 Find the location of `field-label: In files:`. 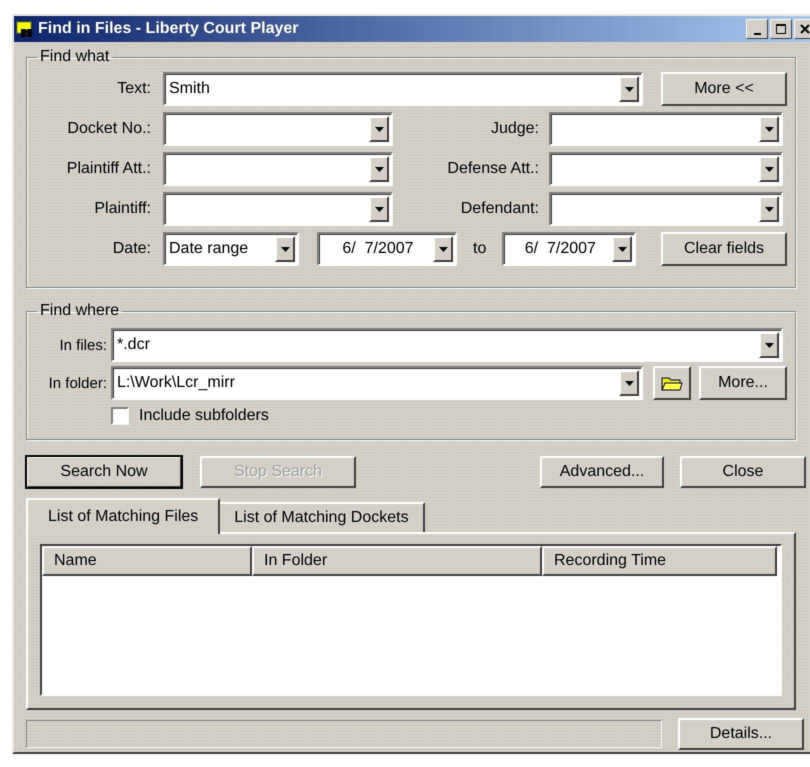

field-label: In files: is located at coordinates (82, 345).